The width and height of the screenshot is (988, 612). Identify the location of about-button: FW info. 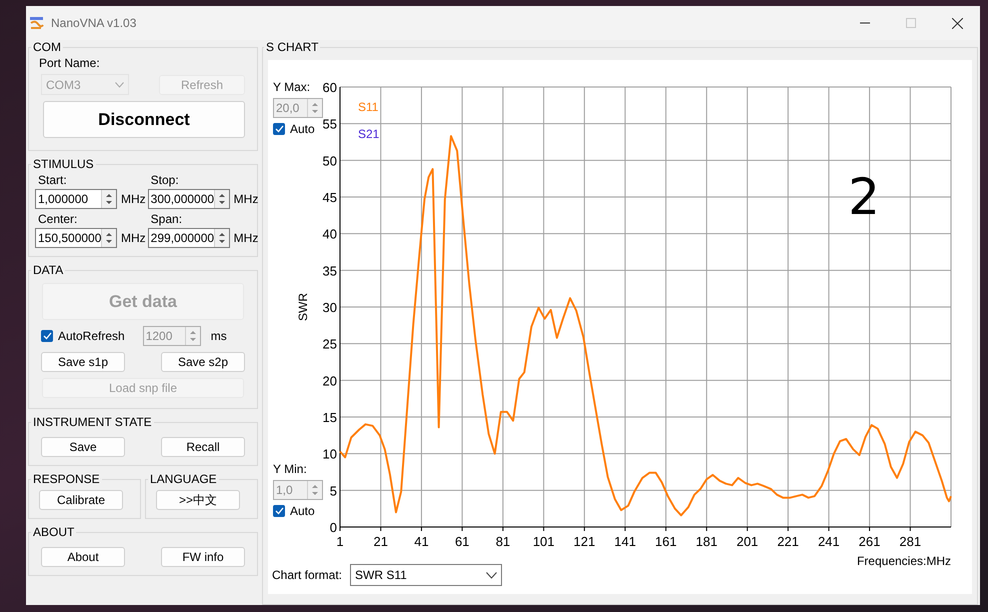
(203, 557).